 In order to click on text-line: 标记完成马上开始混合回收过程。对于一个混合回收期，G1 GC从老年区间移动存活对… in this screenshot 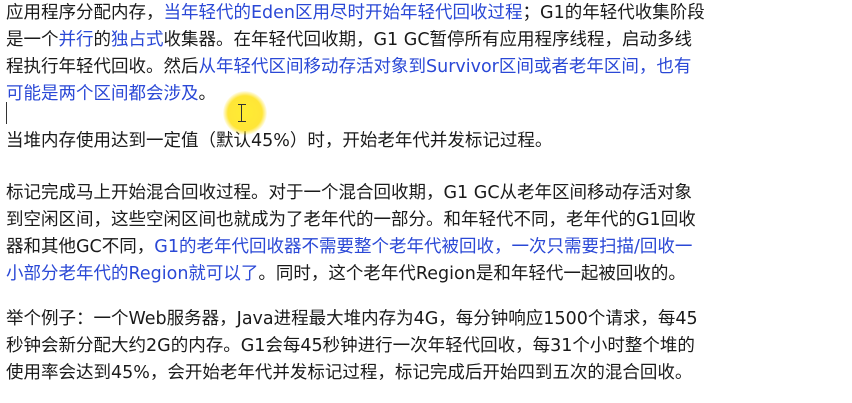, I will do `click(429, 193)`.